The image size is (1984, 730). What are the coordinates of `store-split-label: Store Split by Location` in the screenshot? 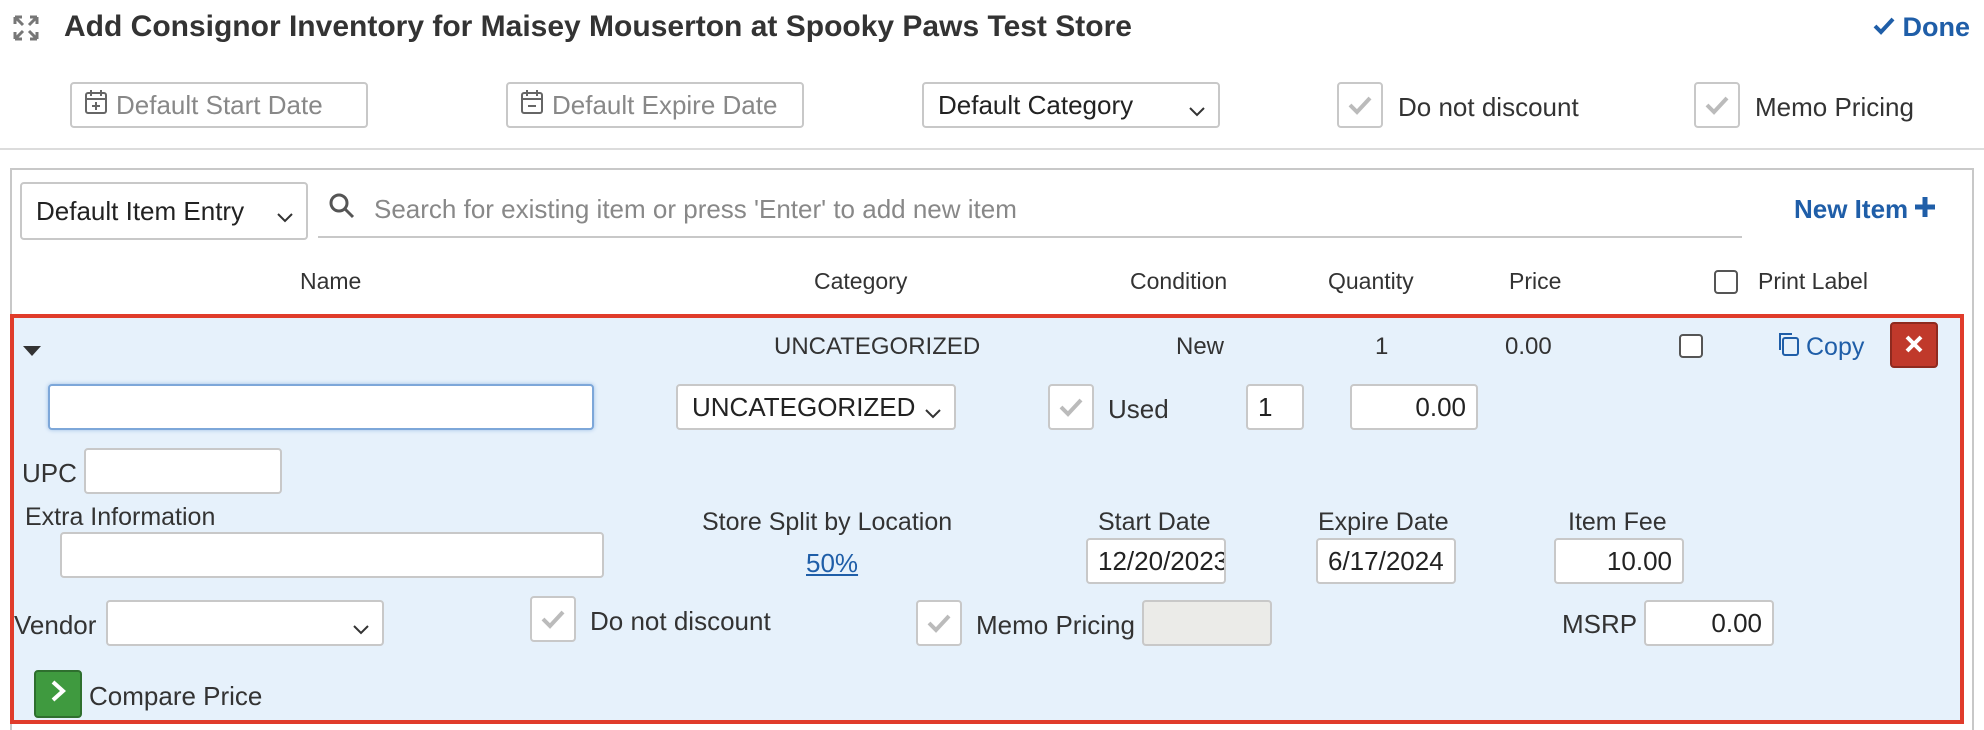 It's located at (827, 522).